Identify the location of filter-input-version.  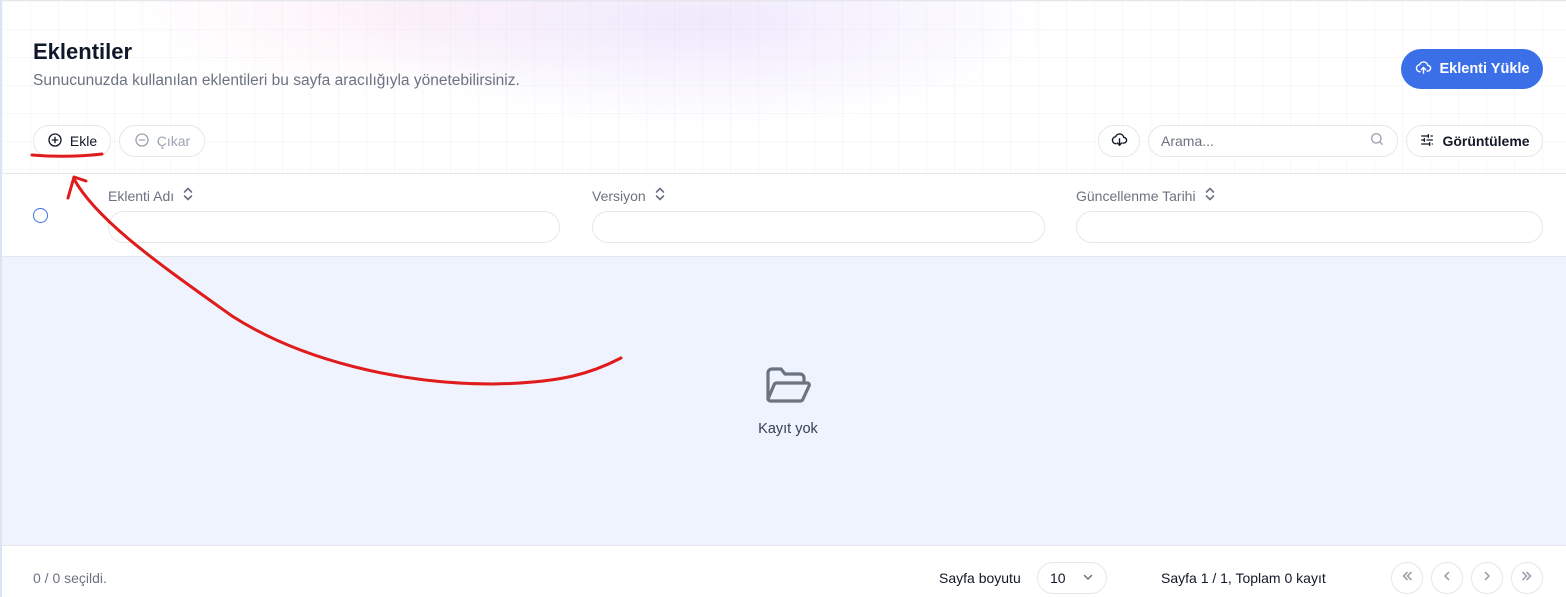
(818, 227).